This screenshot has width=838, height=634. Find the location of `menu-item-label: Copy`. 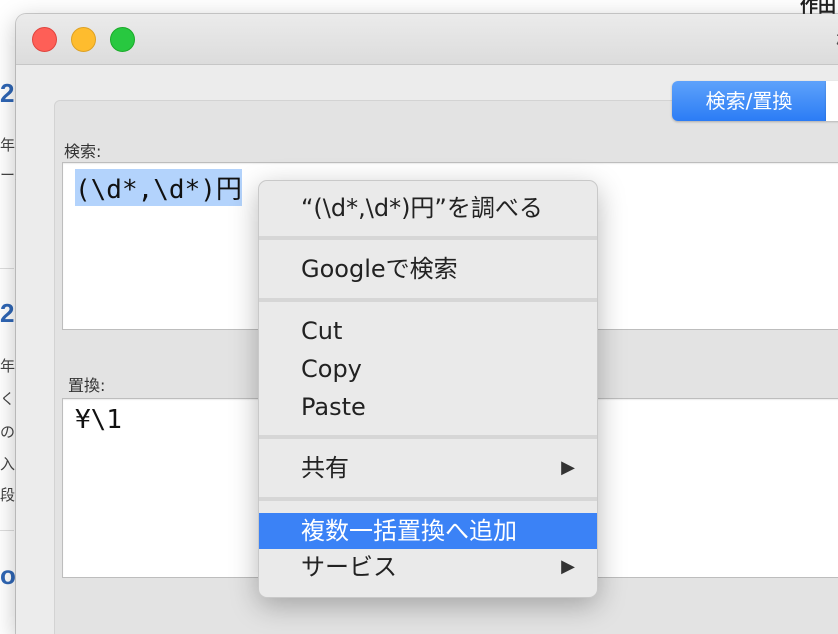

menu-item-label: Copy is located at coordinates (331, 369).